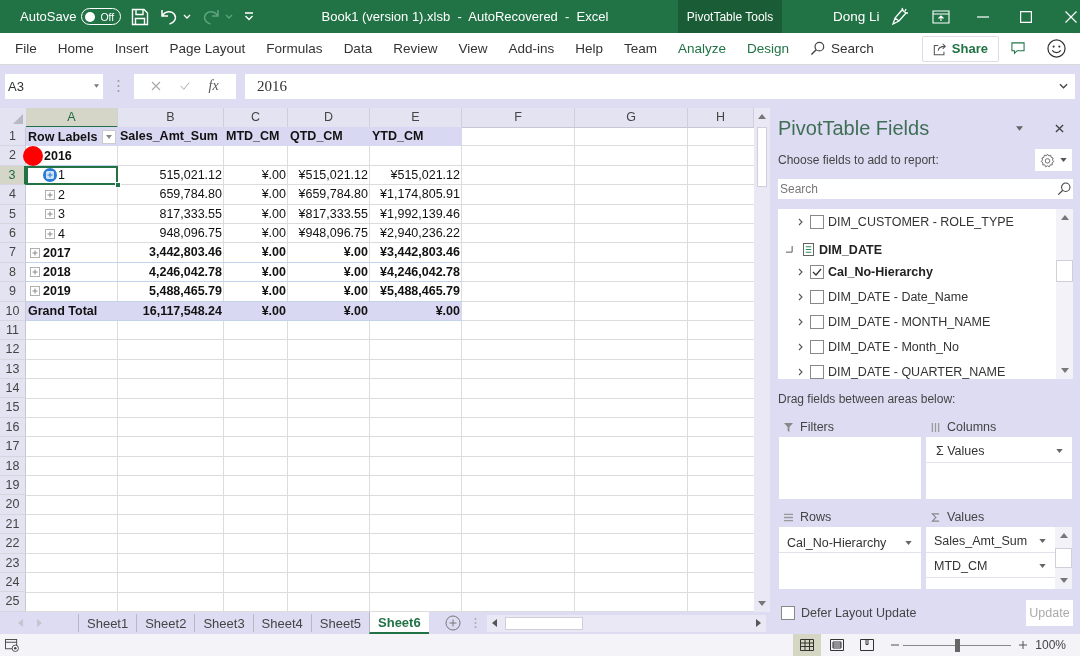  What do you see at coordinates (184, 86) in the screenshot?
I see `checkmark-icon` at bounding box center [184, 86].